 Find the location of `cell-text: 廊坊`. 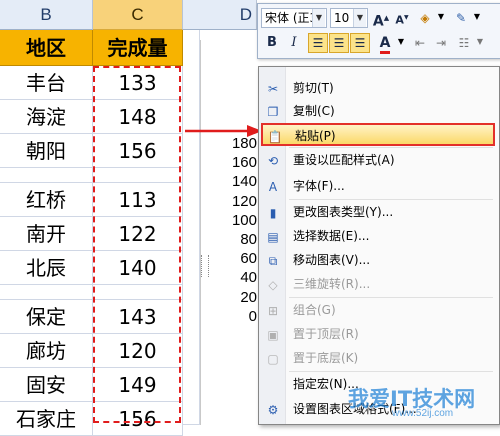

cell-text: 廊坊 is located at coordinates (46, 351).